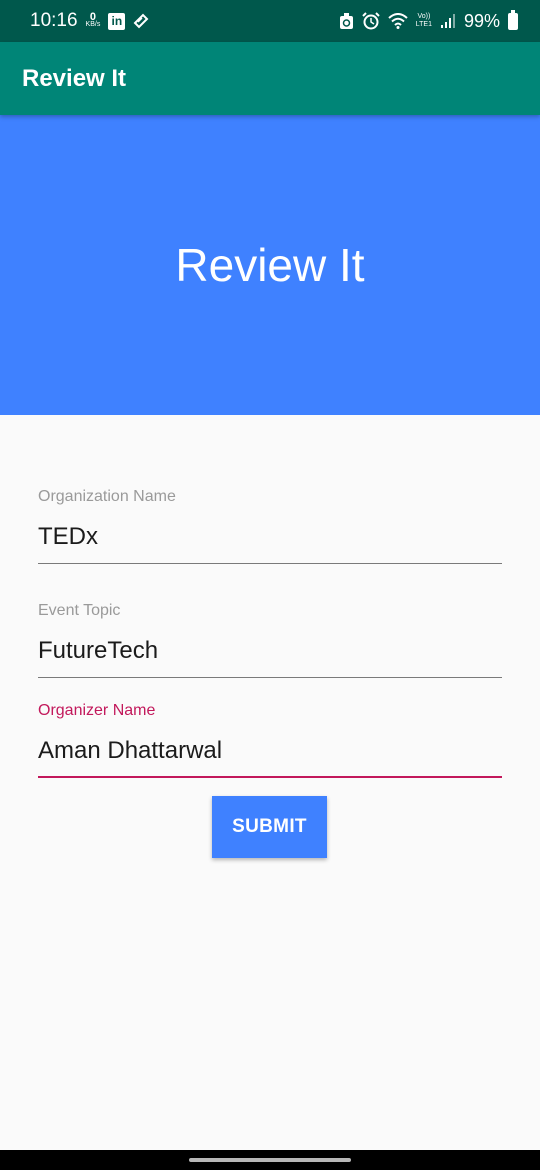 Image resolution: width=540 pixels, height=1170 pixels. Describe the element at coordinates (270, 537) in the screenshot. I see `organization-name-input` at that location.